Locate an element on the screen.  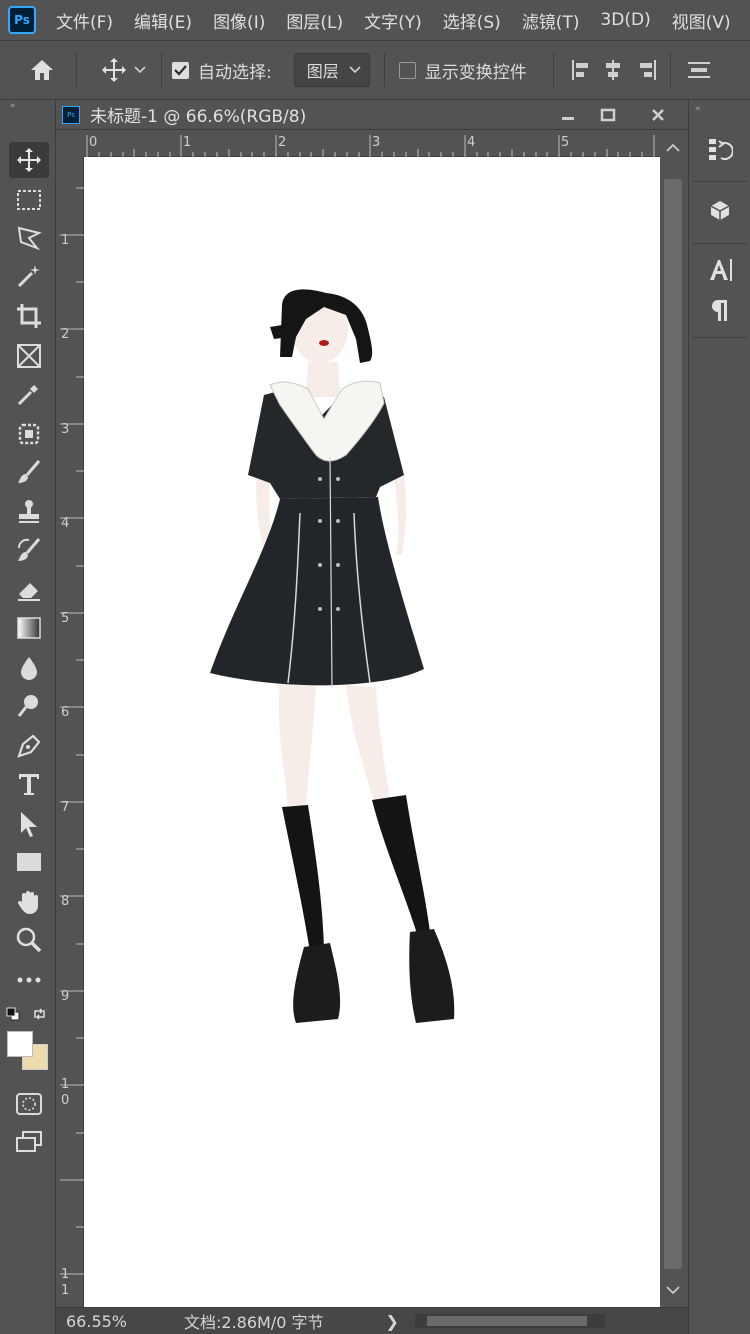
rectangular-marquee-icon is located at coordinates (29, 200).